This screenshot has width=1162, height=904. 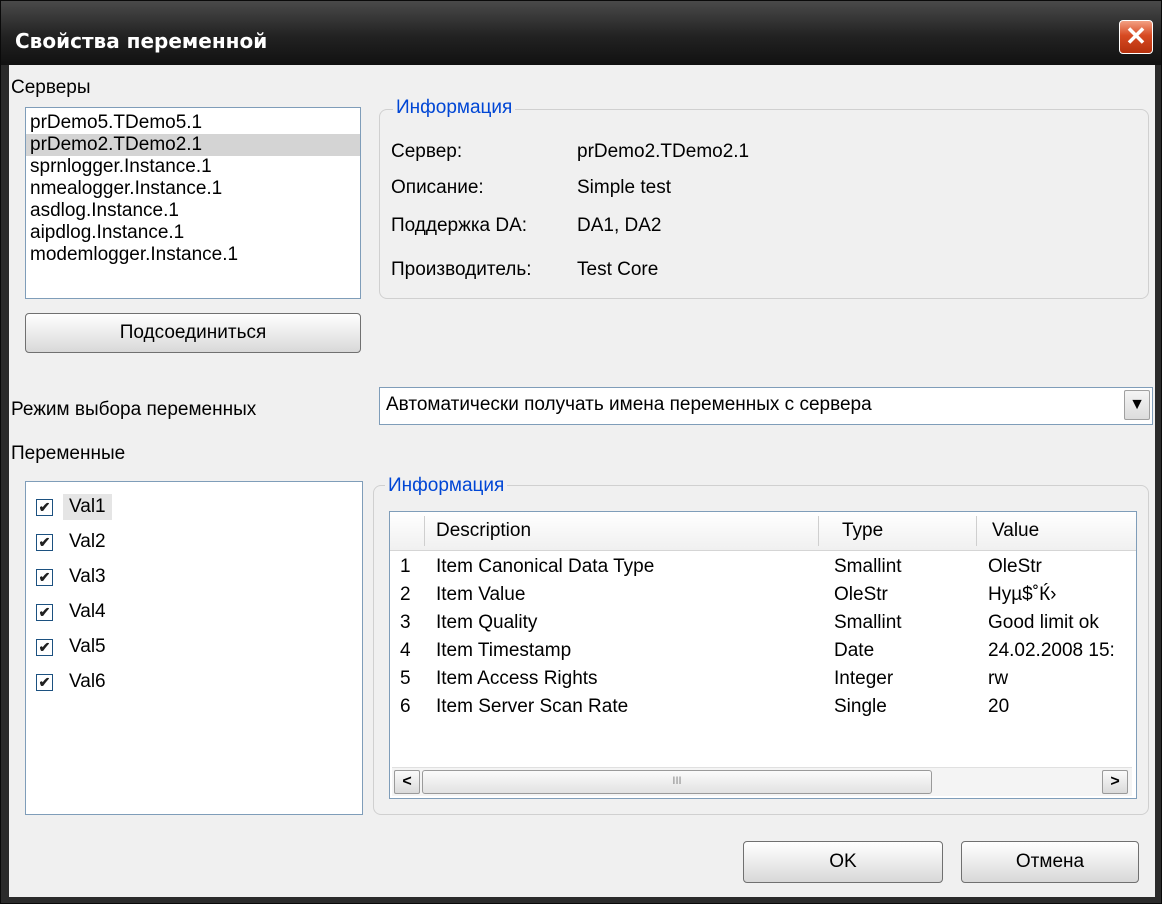 What do you see at coordinates (87, 507) in the screenshot?
I see `variable-label: Val1` at bounding box center [87, 507].